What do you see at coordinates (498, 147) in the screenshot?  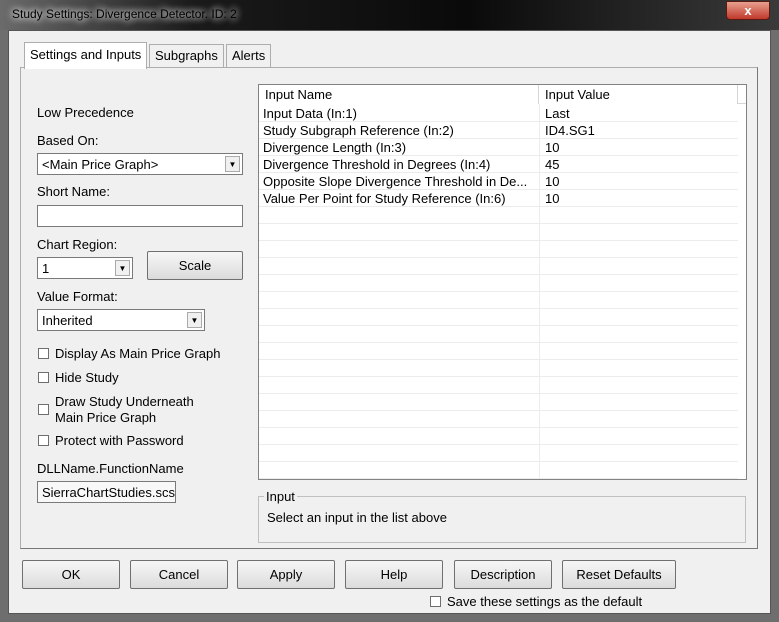 I see `table-row: Divergence Length (In:3) 10` at bounding box center [498, 147].